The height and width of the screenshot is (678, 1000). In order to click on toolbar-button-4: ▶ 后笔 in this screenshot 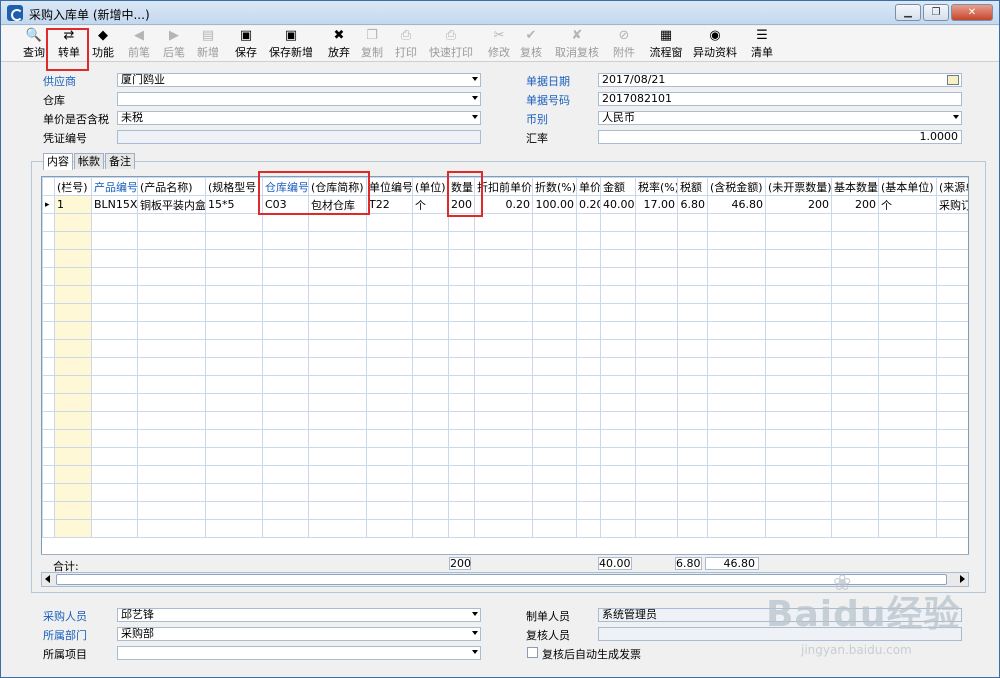, I will do `click(174, 44)`.